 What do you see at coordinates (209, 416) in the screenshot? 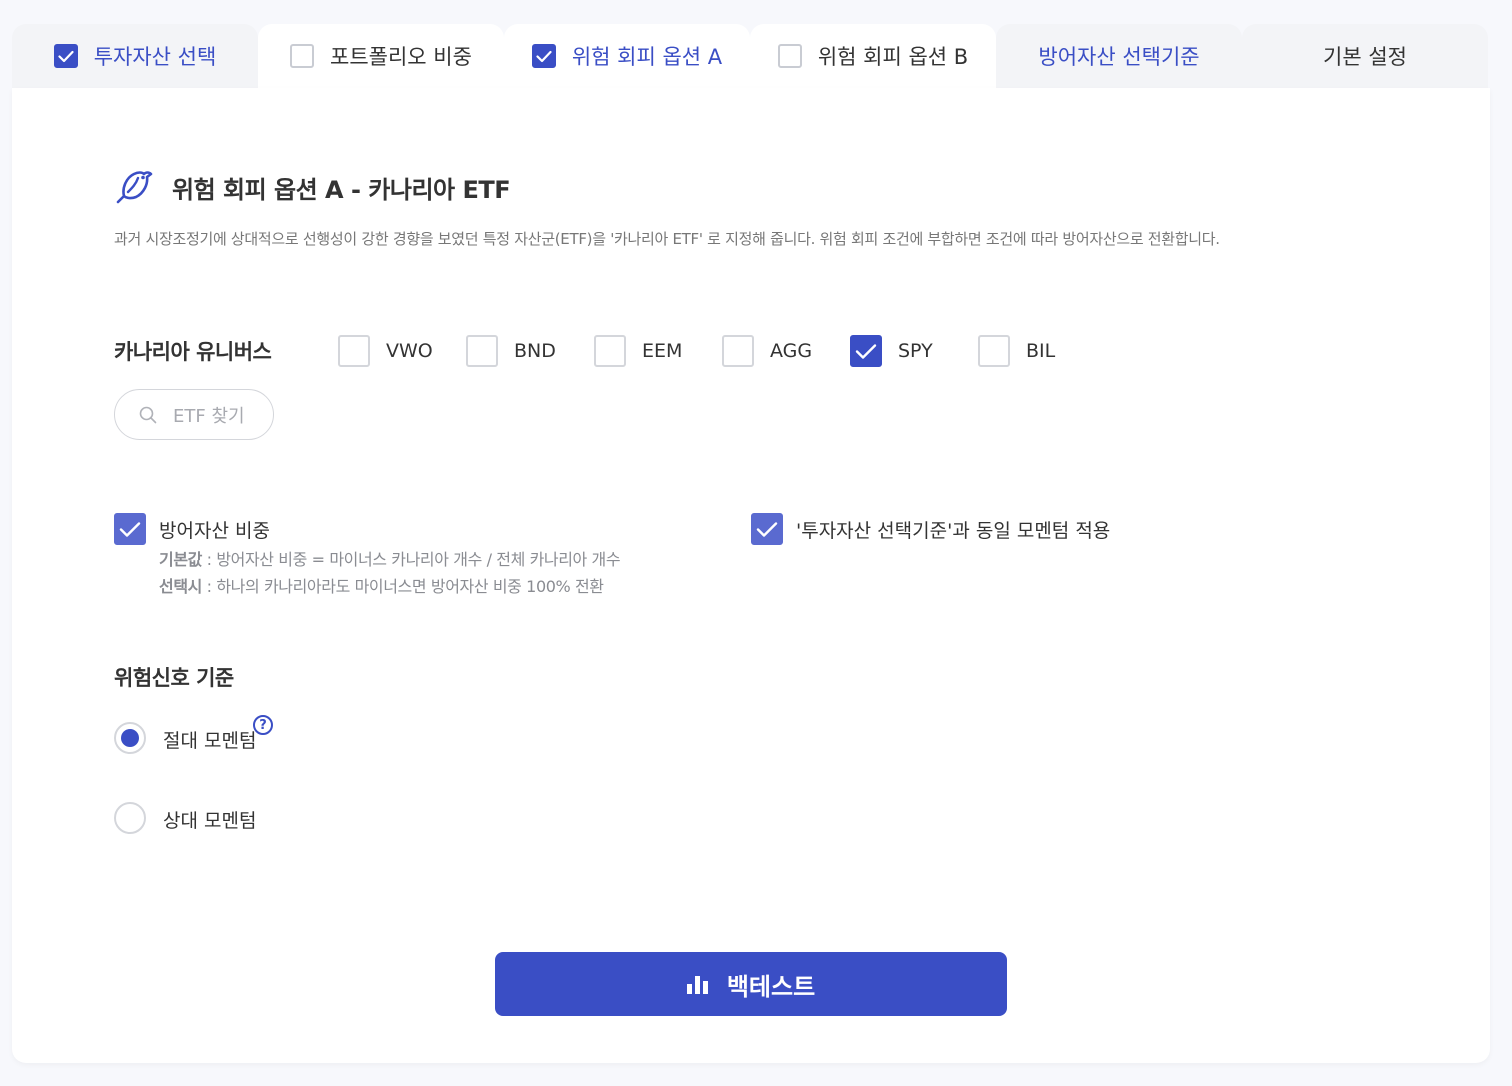
I see `search-placeholder: ETF 찾기` at bounding box center [209, 416].